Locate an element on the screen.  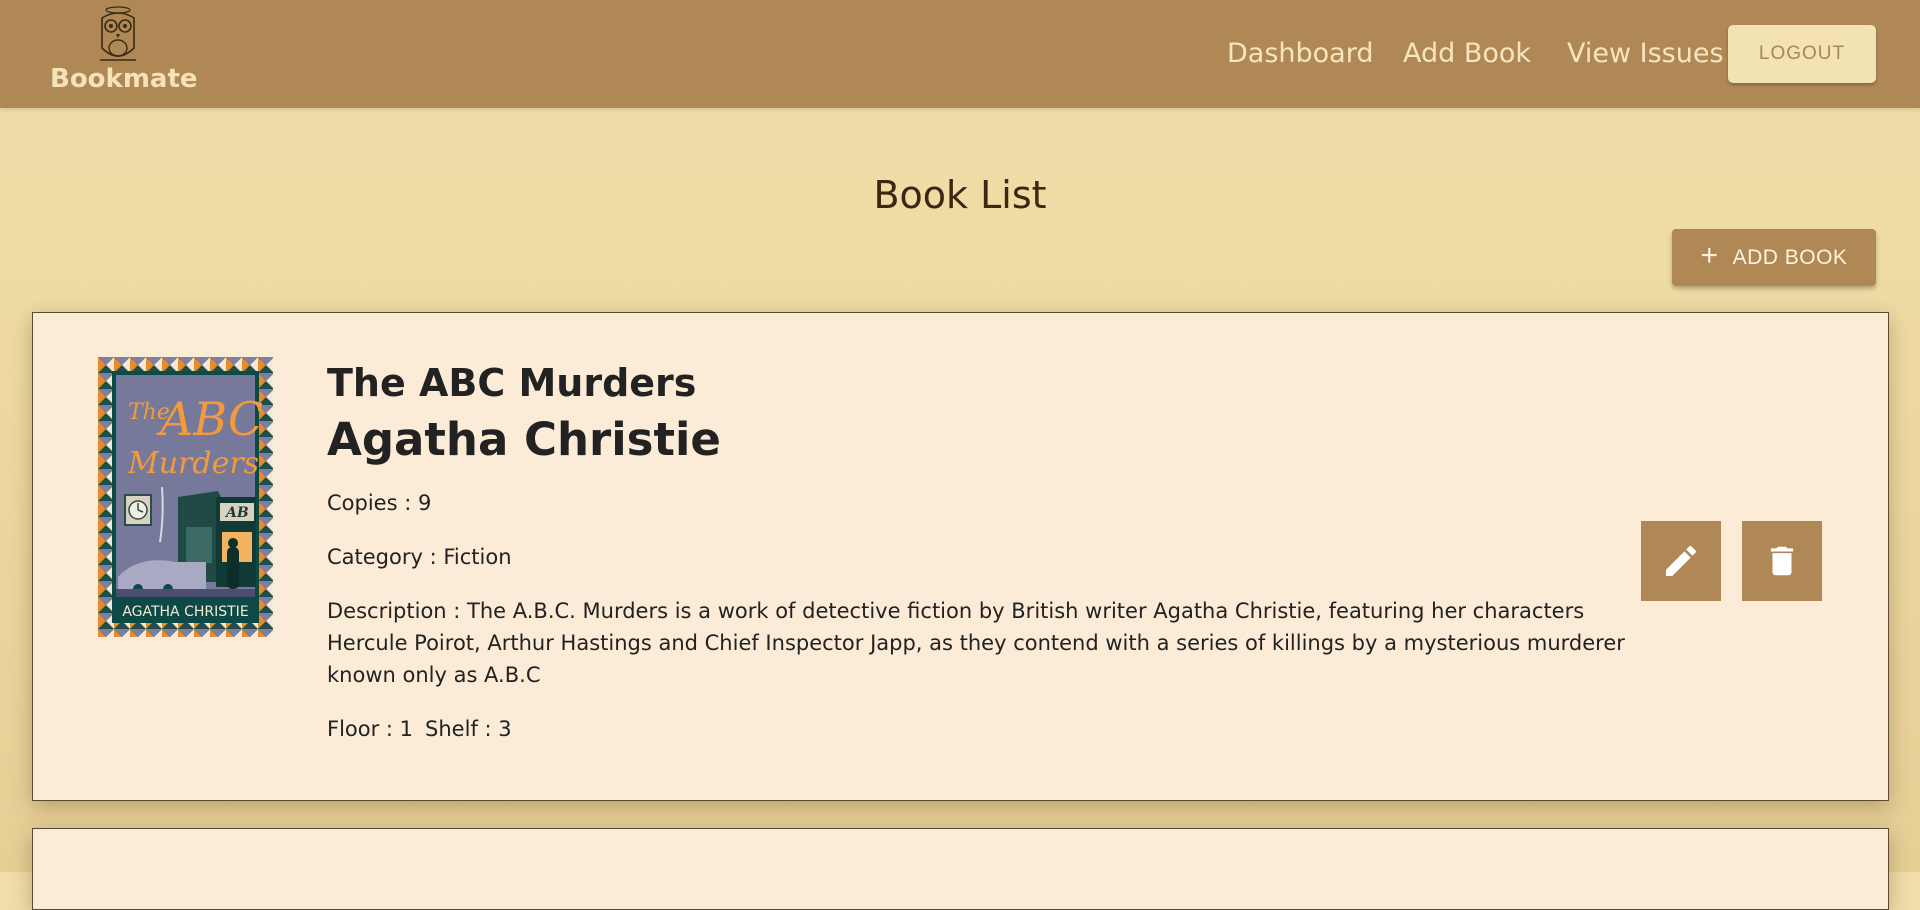
shelf-value: 3 is located at coordinates (505, 729).